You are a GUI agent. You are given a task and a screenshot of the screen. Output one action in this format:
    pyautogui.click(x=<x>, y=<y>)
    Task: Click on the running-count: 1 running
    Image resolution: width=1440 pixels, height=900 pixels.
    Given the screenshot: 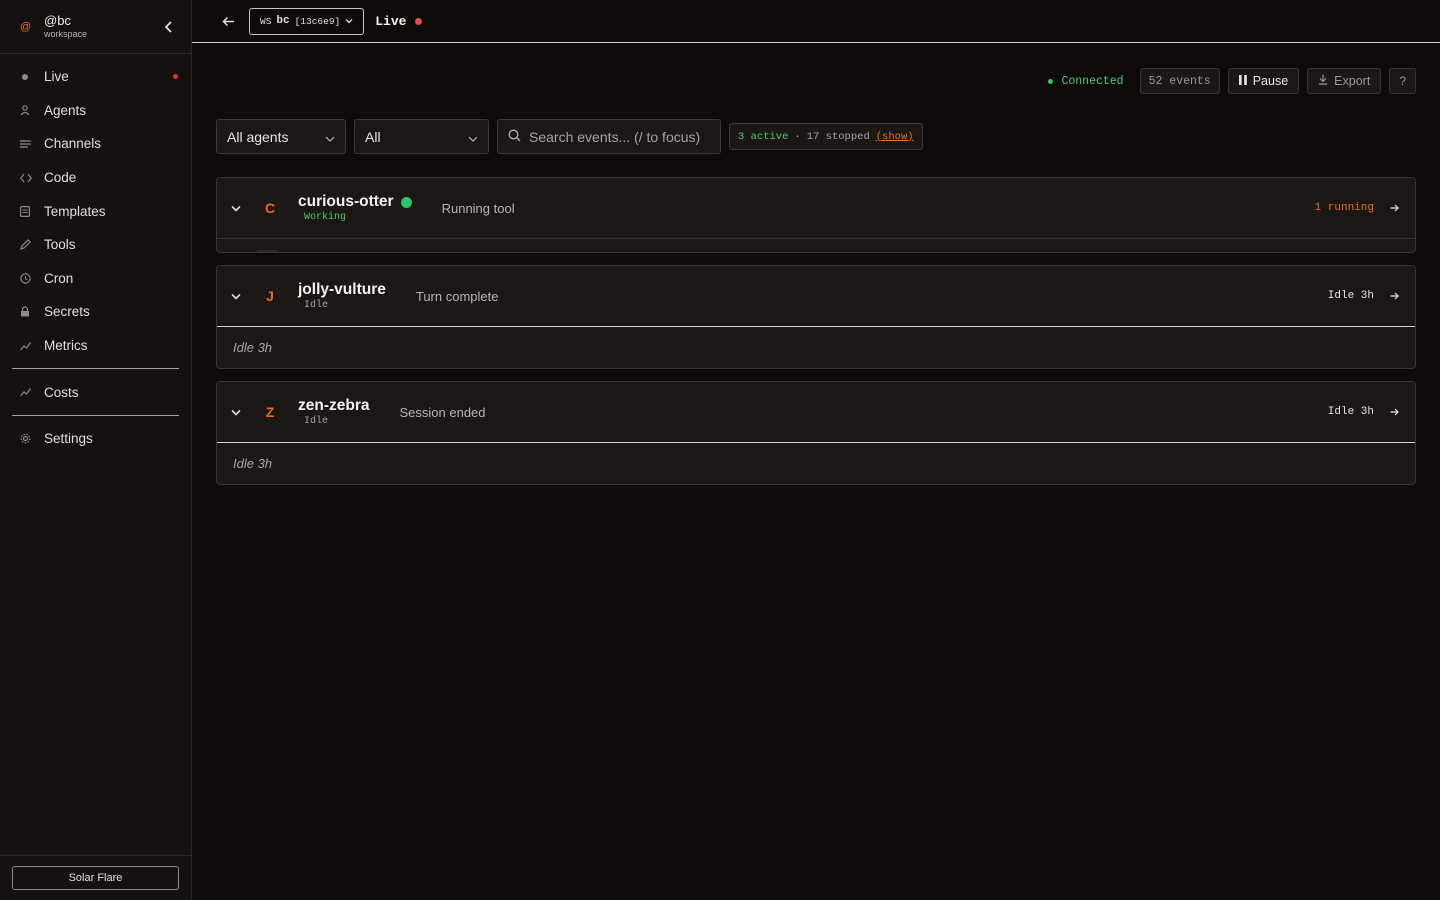 What is the action you would take?
    pyautogui.click(x=1344, y=208)
    